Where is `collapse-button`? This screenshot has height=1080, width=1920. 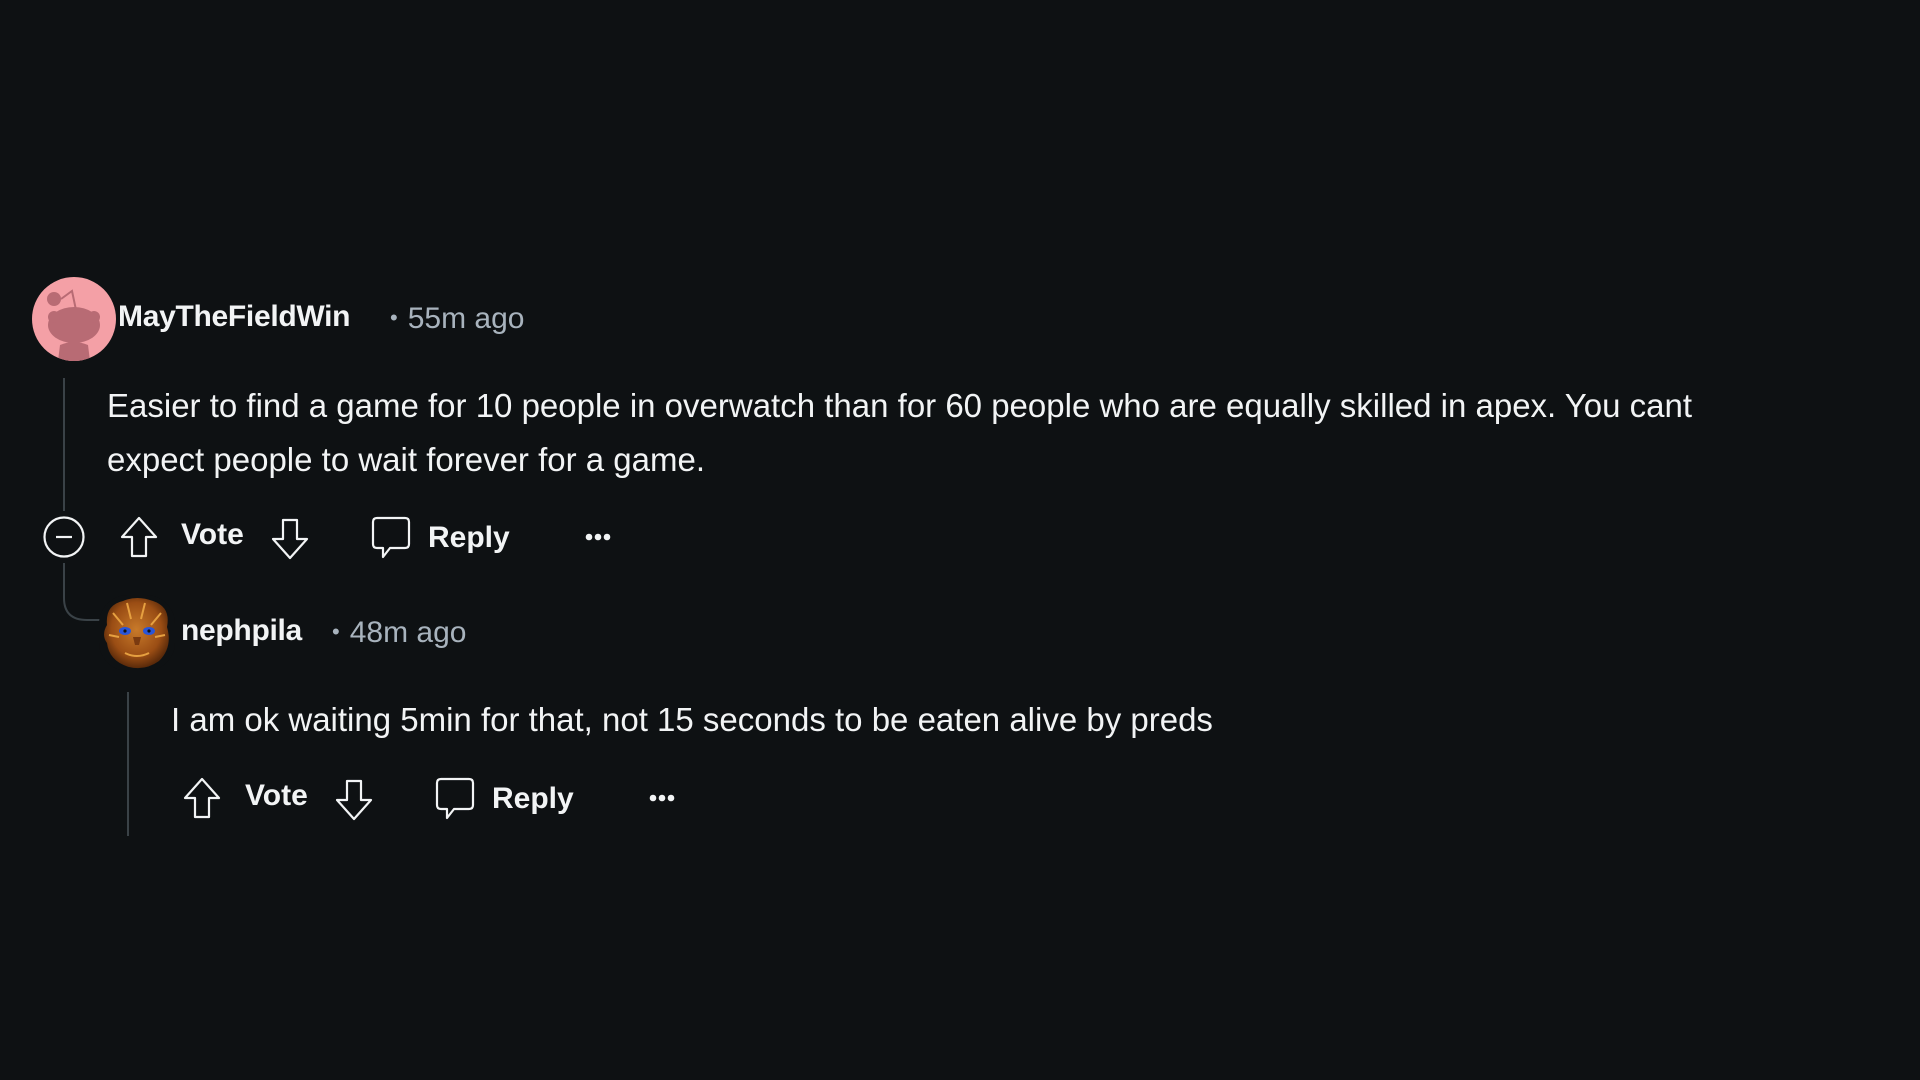 collapse-button is located at coordinates (64, 537).